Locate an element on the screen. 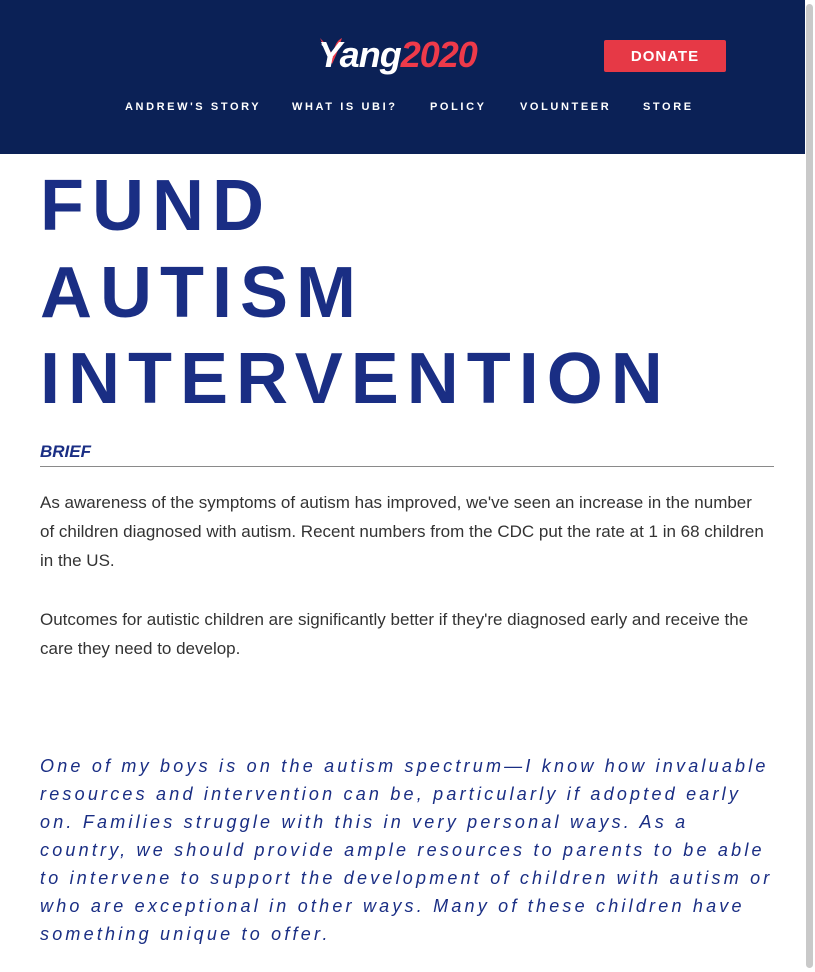 This screenshot has height=972, width=815. page-title-line-2: AUTISM is located at coordinates (204, 298).